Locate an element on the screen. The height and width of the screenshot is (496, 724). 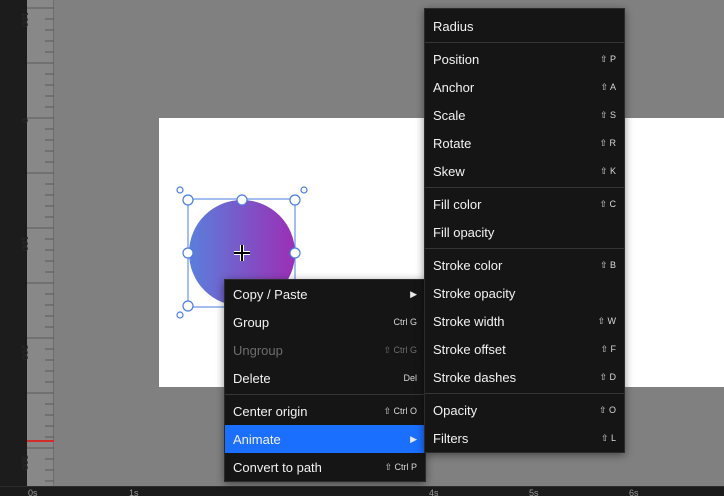
menu-item-shortcut: Ctrl G is located at coordinates (405, 322).